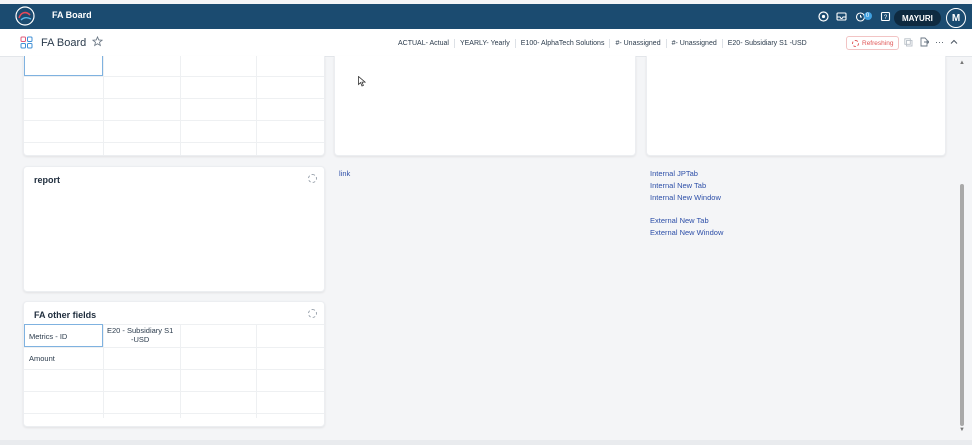  I want to click on report-widget: report, so click(174, 229).